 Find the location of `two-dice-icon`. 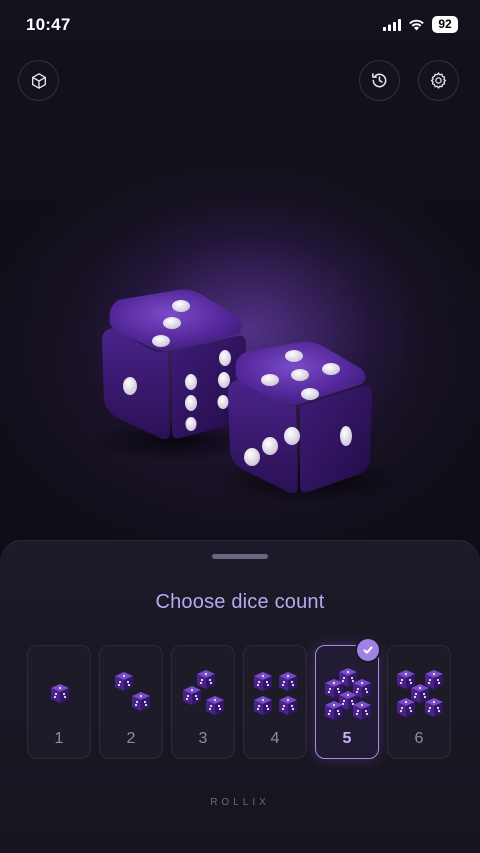

two-dice-icon is located at coordinates (132, 691).